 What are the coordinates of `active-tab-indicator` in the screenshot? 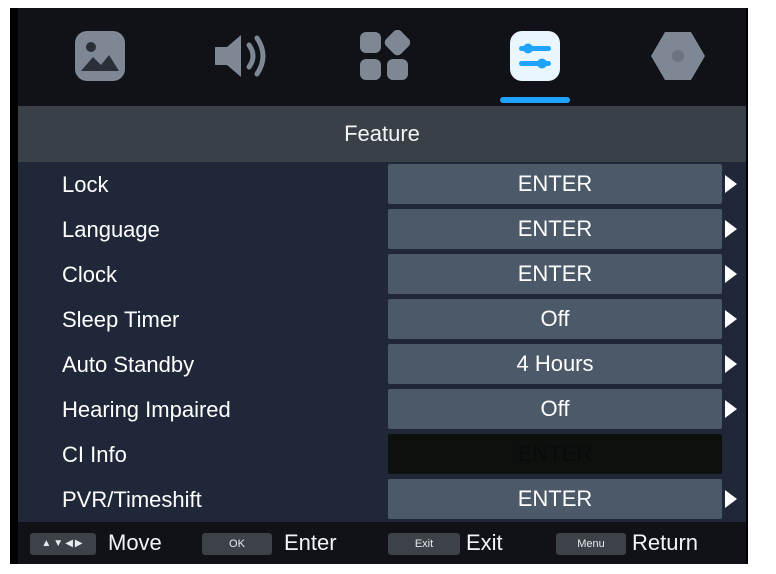 It's located at (535, 100).